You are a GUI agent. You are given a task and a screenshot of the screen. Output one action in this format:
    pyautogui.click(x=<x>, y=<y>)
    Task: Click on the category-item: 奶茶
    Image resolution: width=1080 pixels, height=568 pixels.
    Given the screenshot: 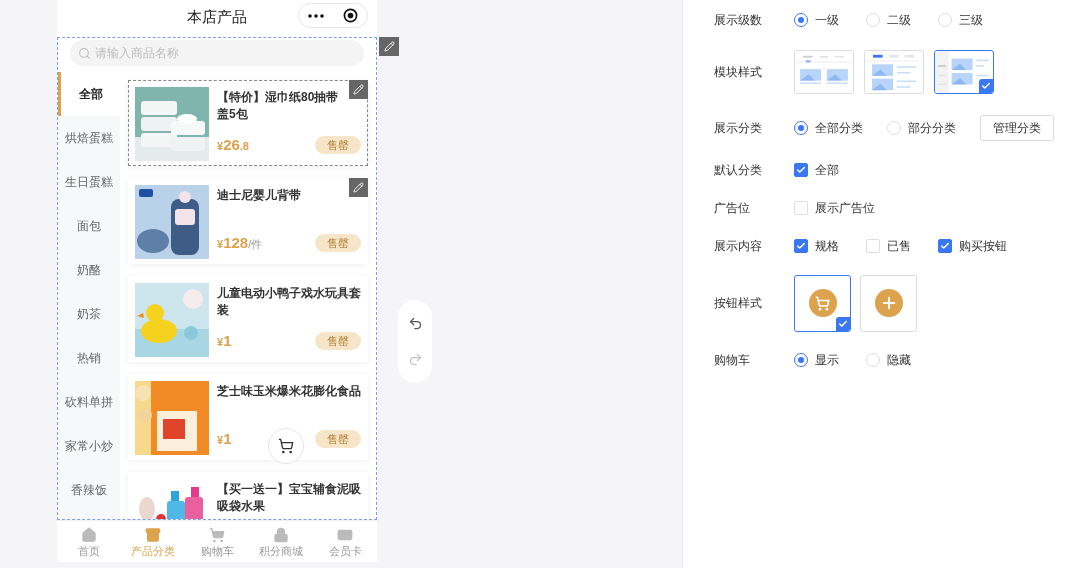 What is the action you would take?
    pyautogui.click(x=89, y=314)
    